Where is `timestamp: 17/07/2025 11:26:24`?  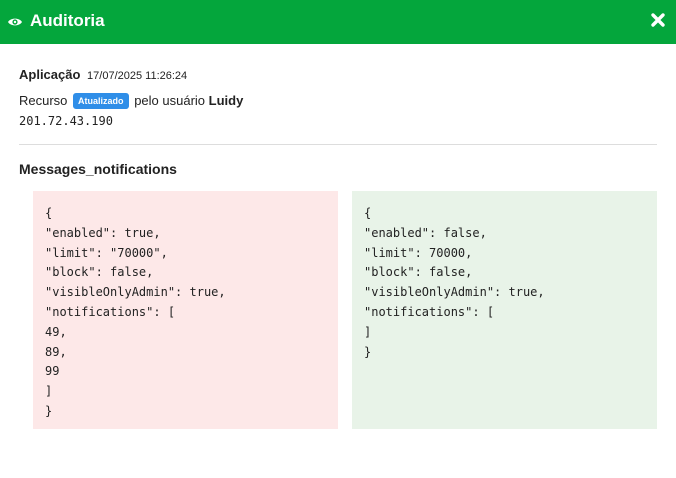 timestamp: 17/07/2025 11:26:24 is located at coordinates (137, 76).